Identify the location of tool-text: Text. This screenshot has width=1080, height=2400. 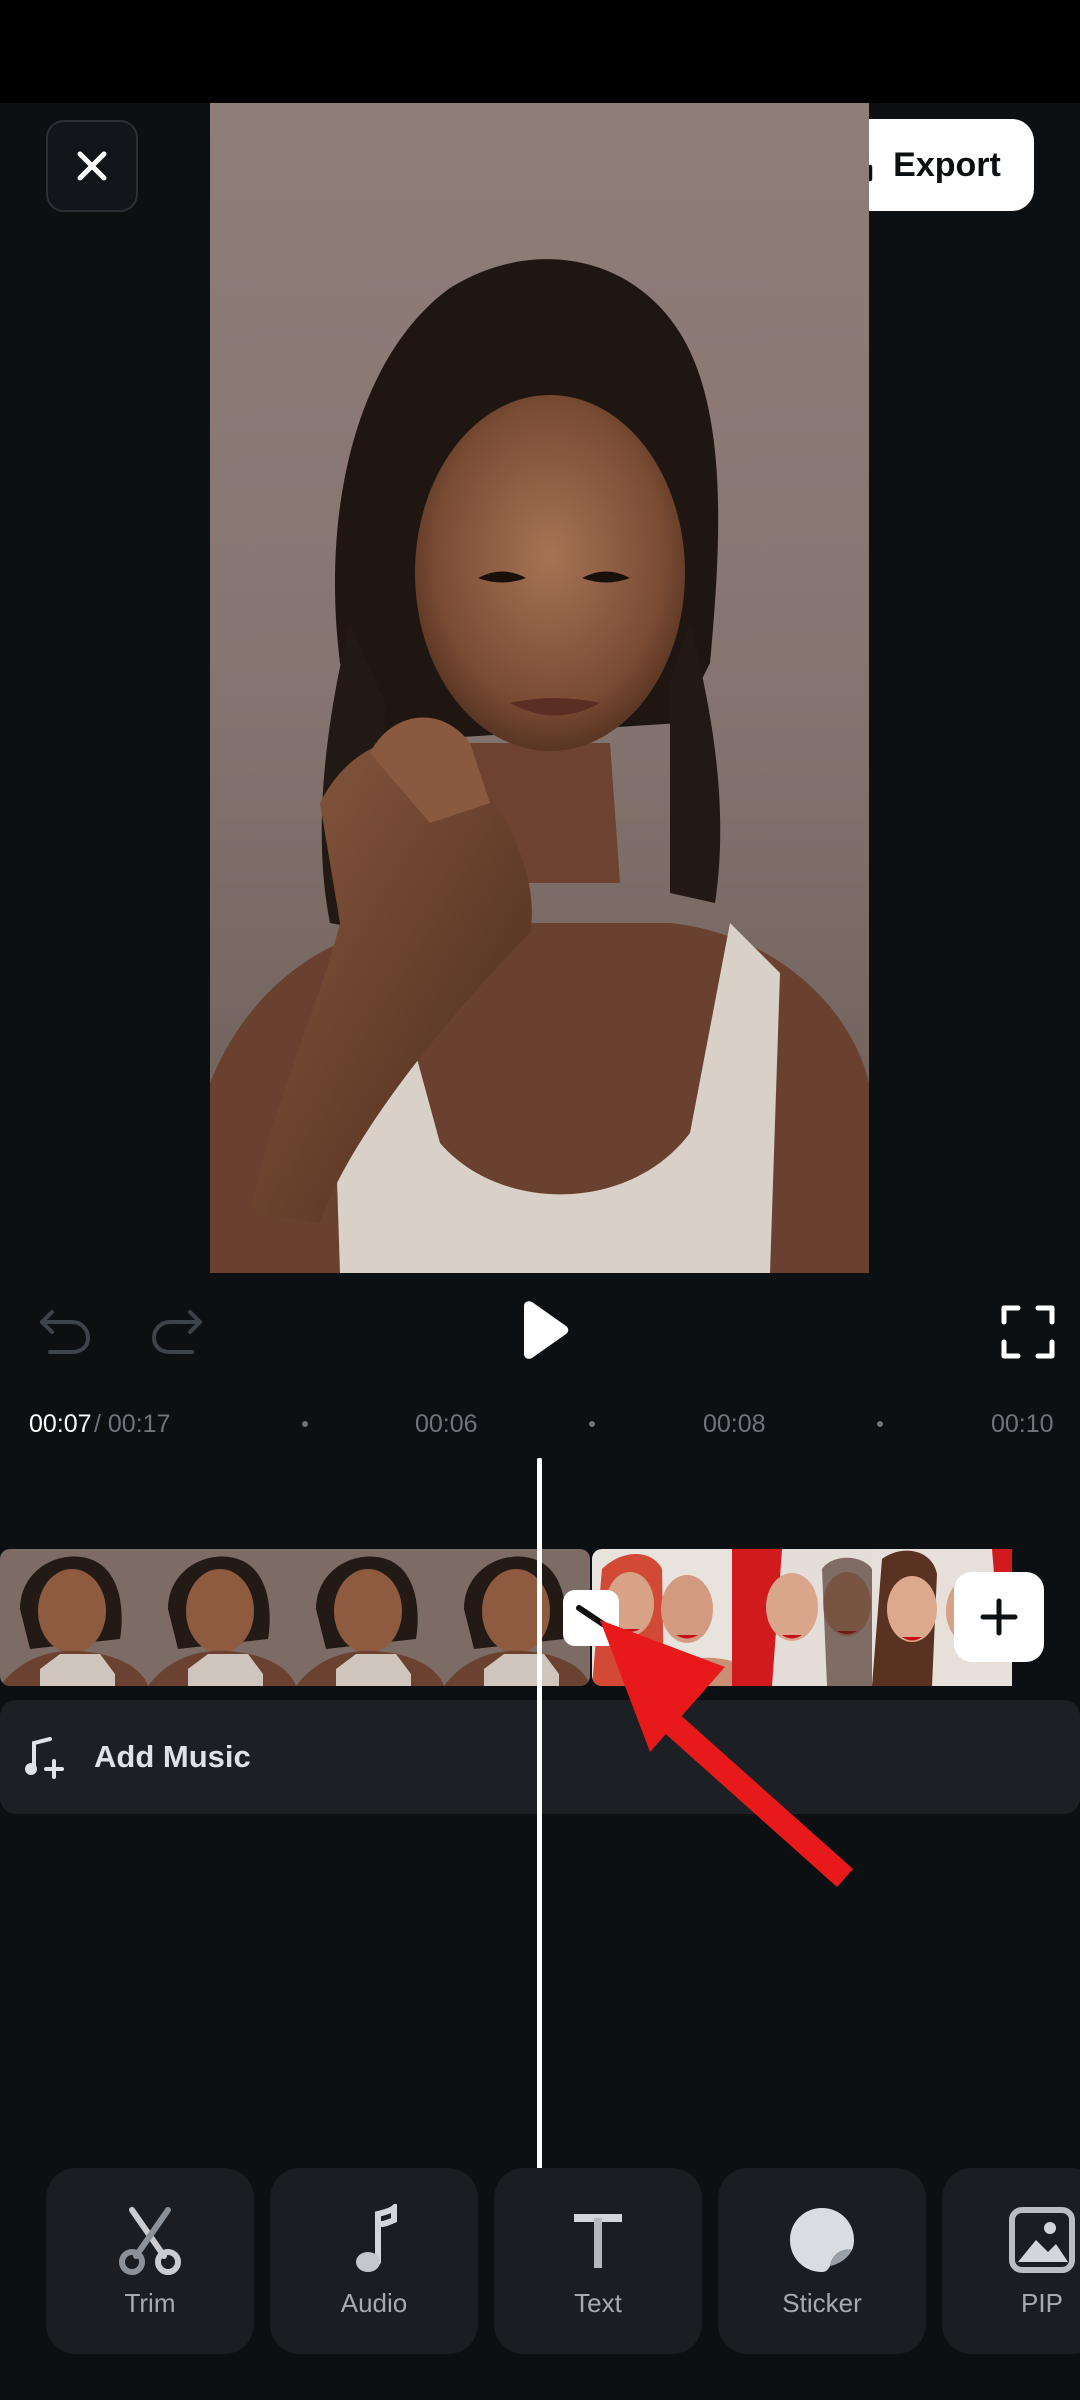
(598, 2261).